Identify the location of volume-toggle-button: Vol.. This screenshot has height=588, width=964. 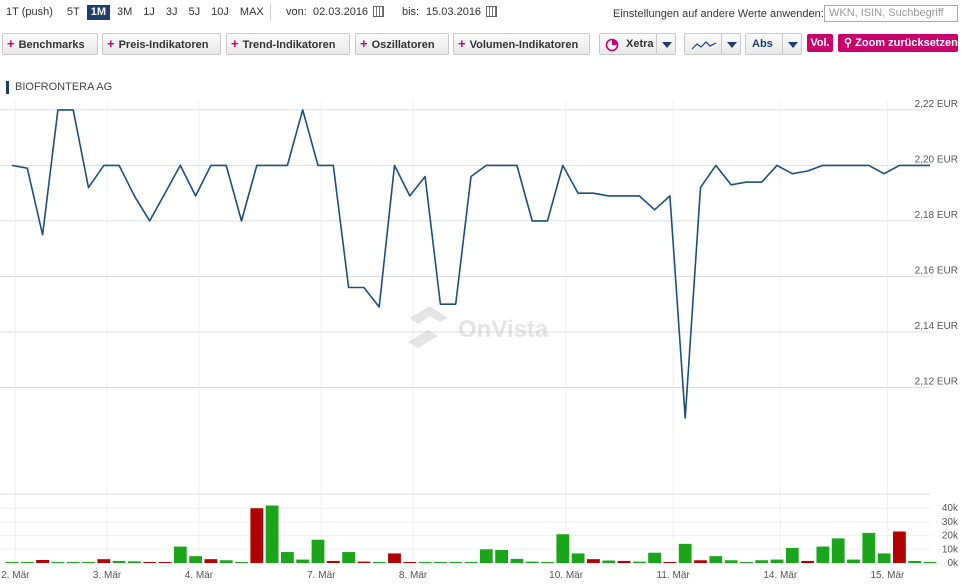
(820, 43).